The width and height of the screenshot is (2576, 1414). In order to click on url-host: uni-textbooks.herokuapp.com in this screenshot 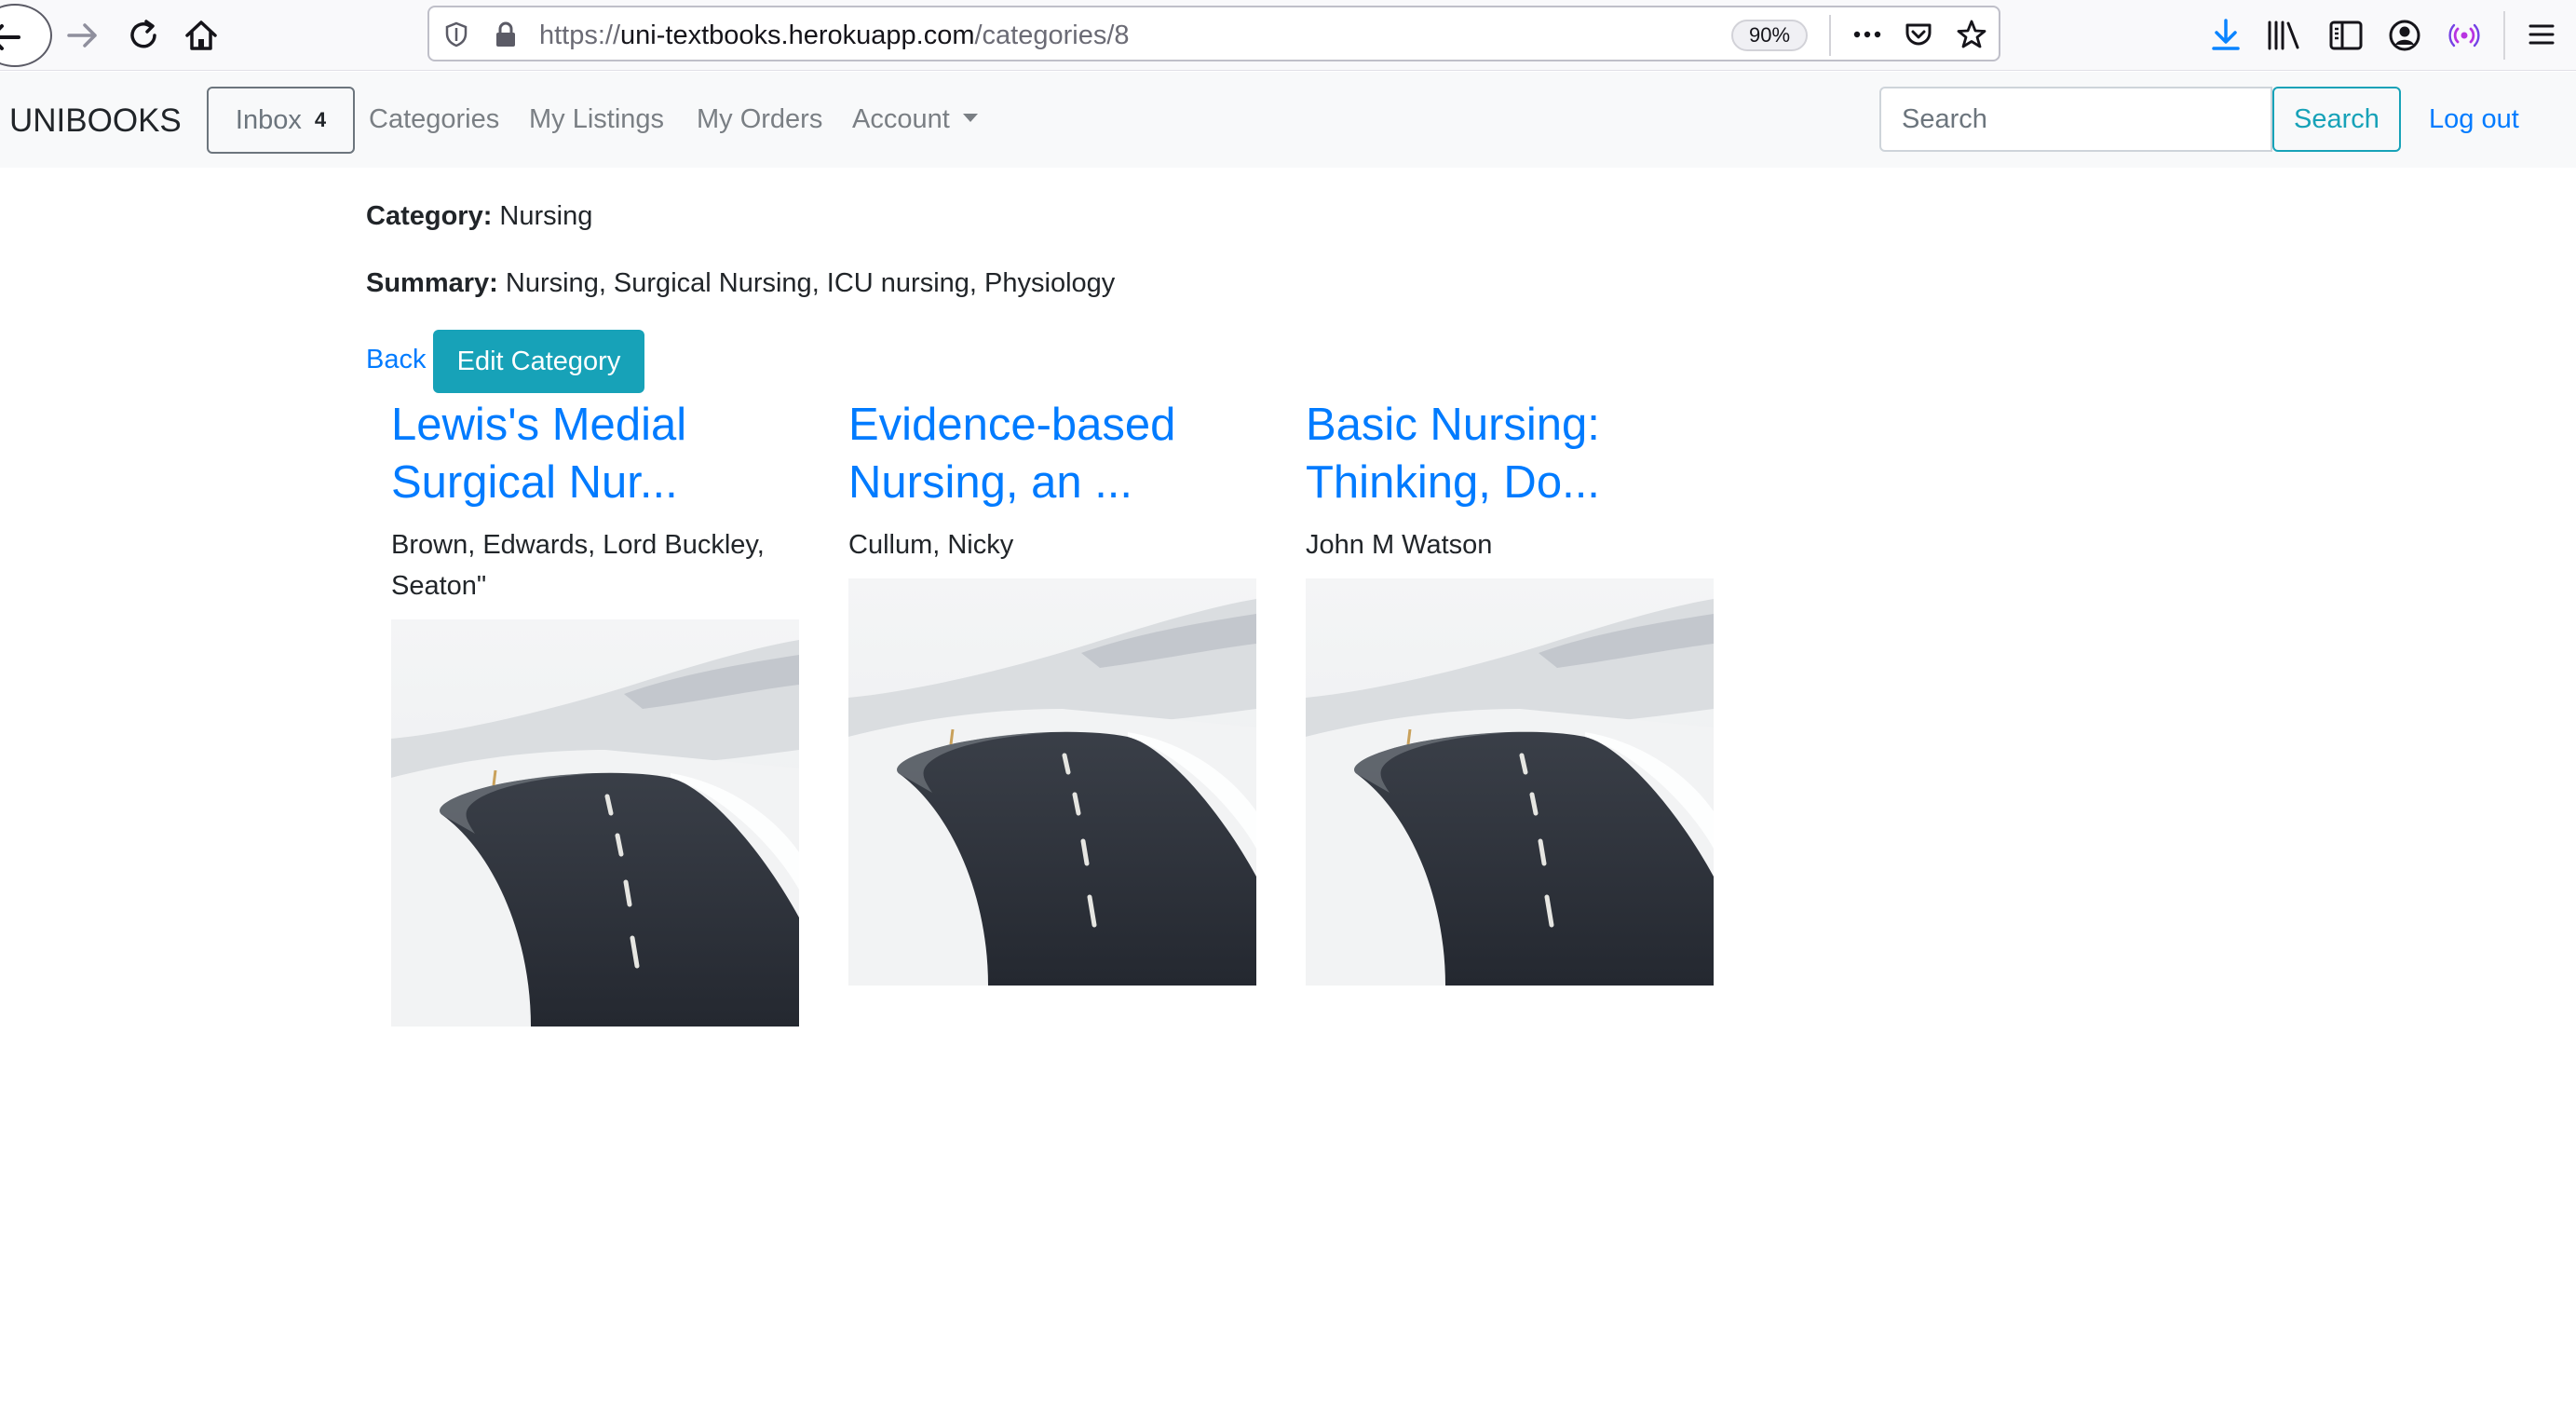, I will do `click(797, 35)`.